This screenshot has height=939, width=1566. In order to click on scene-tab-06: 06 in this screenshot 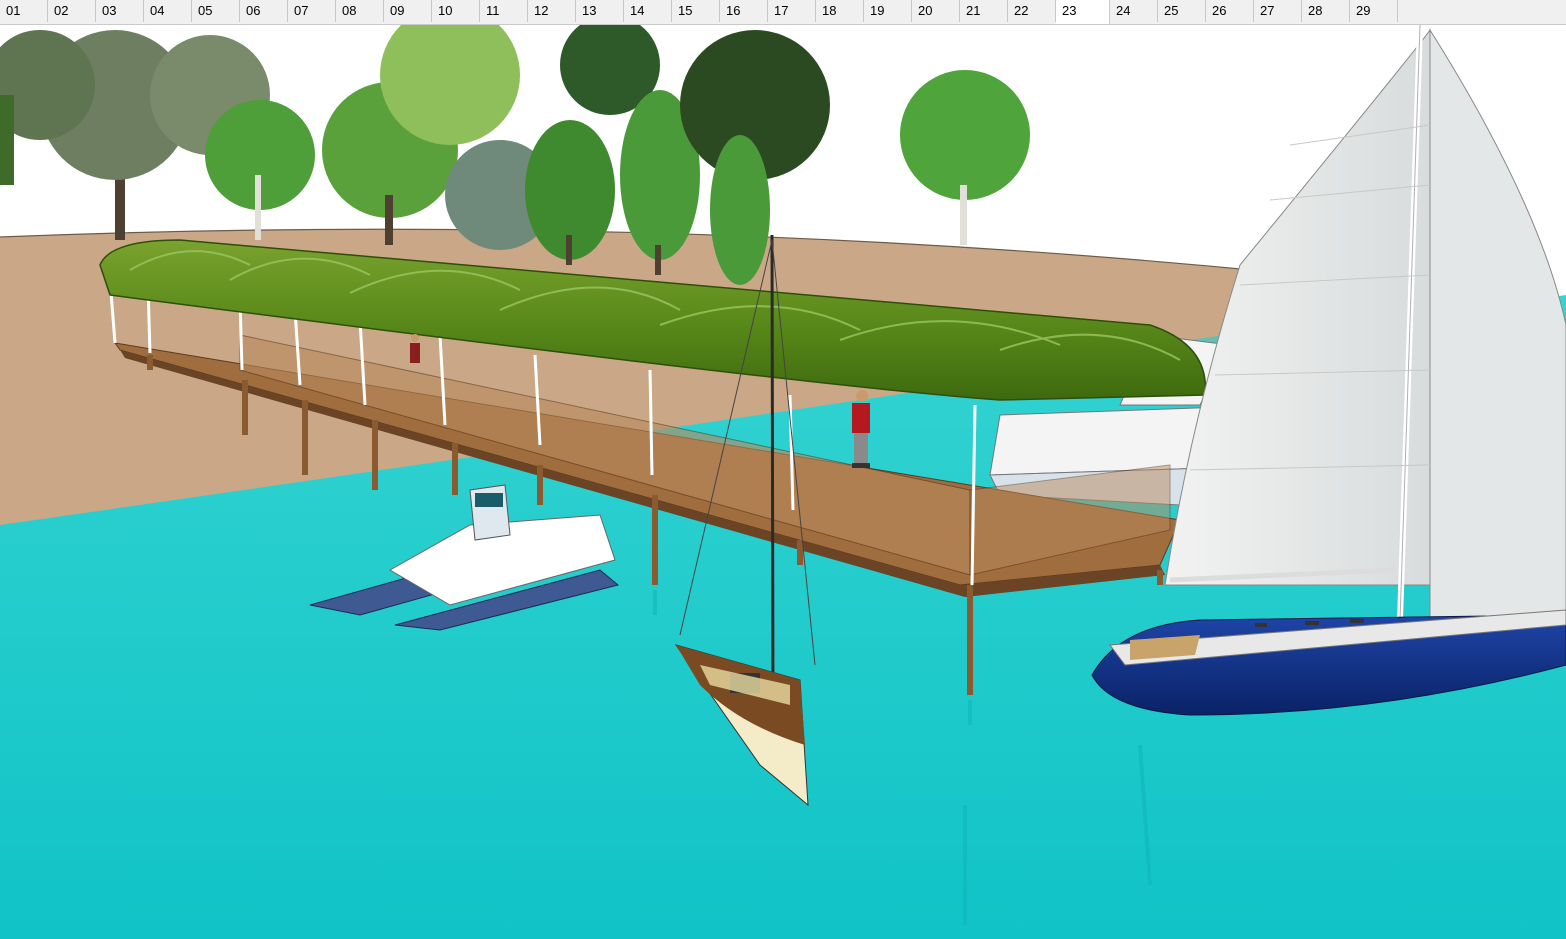, I will do `click(264, 11)`.